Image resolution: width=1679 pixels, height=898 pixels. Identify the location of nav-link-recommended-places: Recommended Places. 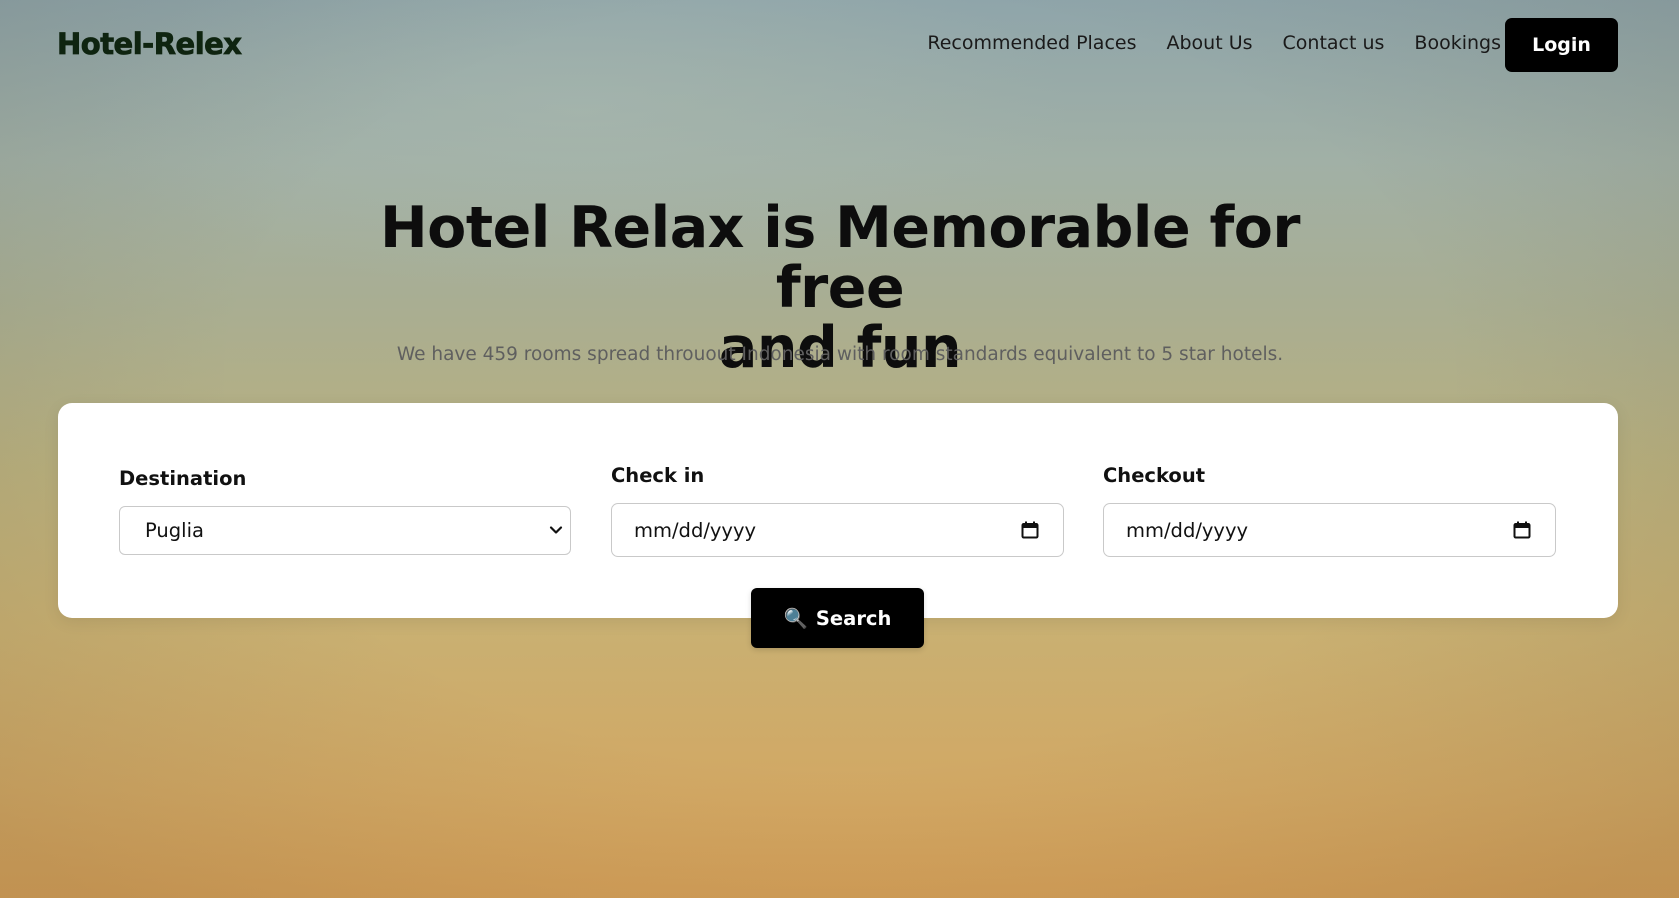
(1031, 43).